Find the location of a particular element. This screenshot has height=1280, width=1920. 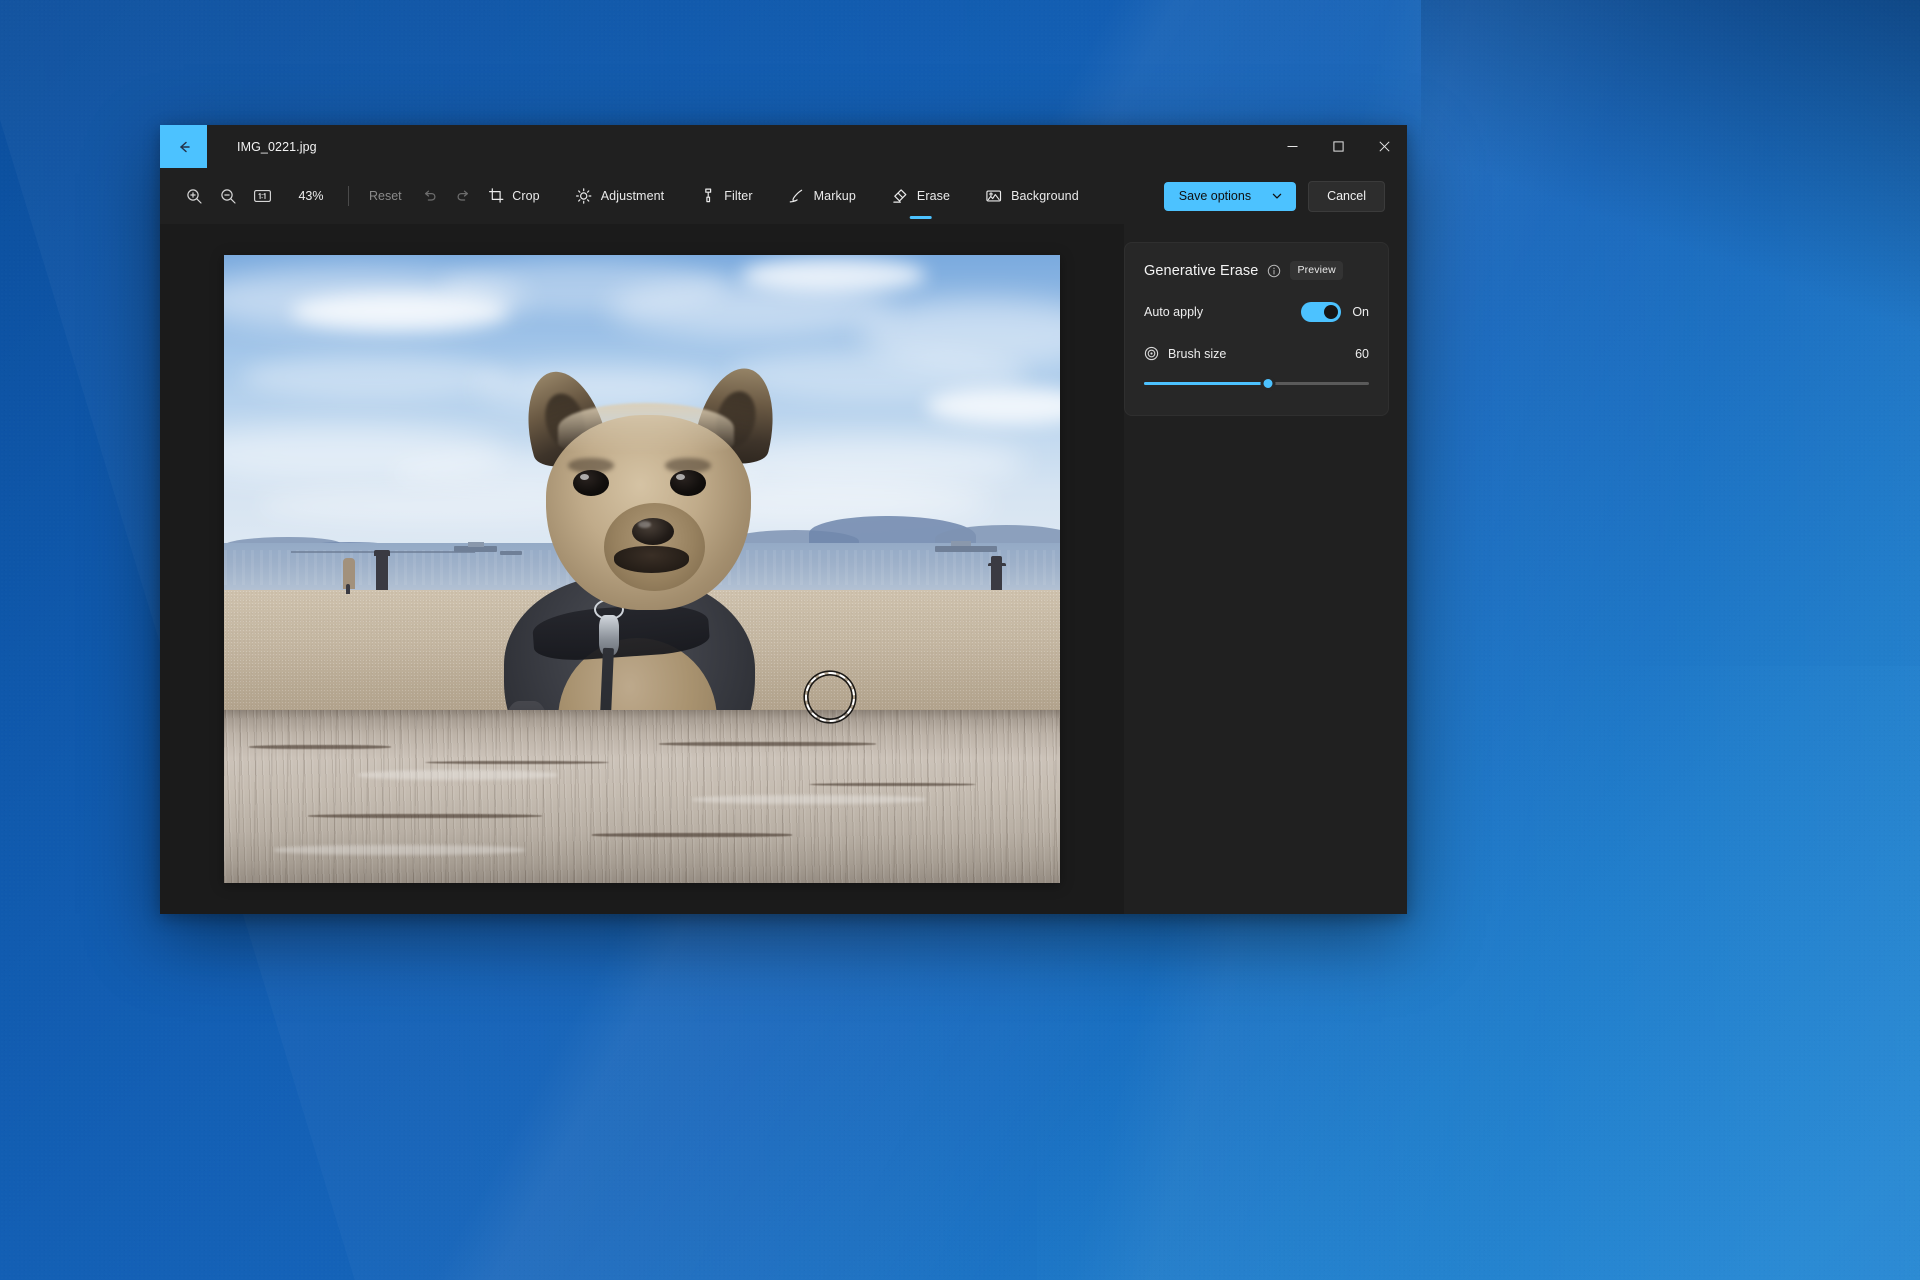

zoom-out-button is located at coordinates (228, 196).